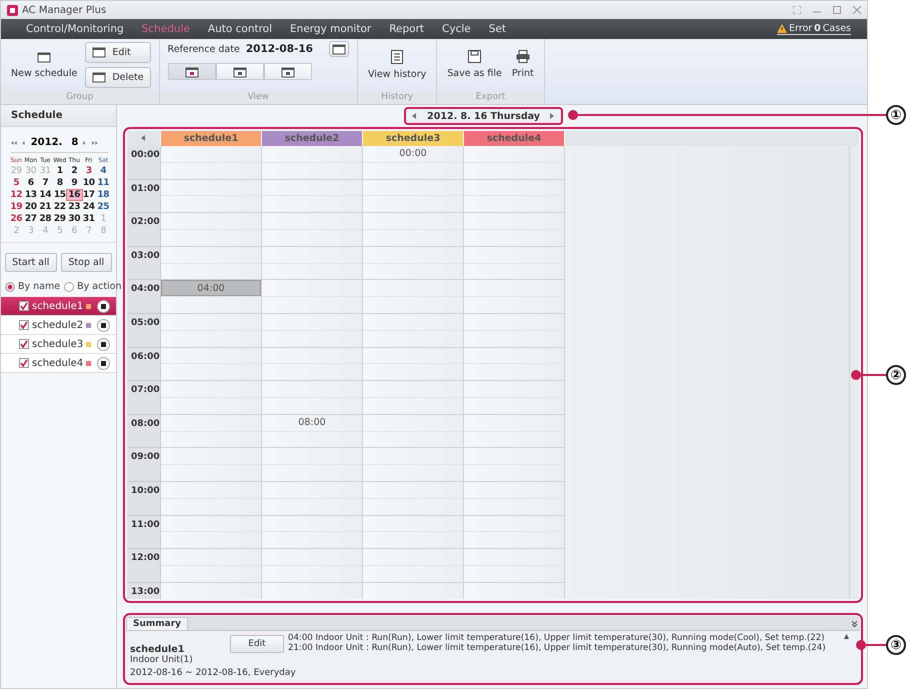 Image resolution: width=909 pixels, height=689 pixels. Describe the element at coordinates (103, 171) in the screenshot. I see `calendar-day: 4` at that location.